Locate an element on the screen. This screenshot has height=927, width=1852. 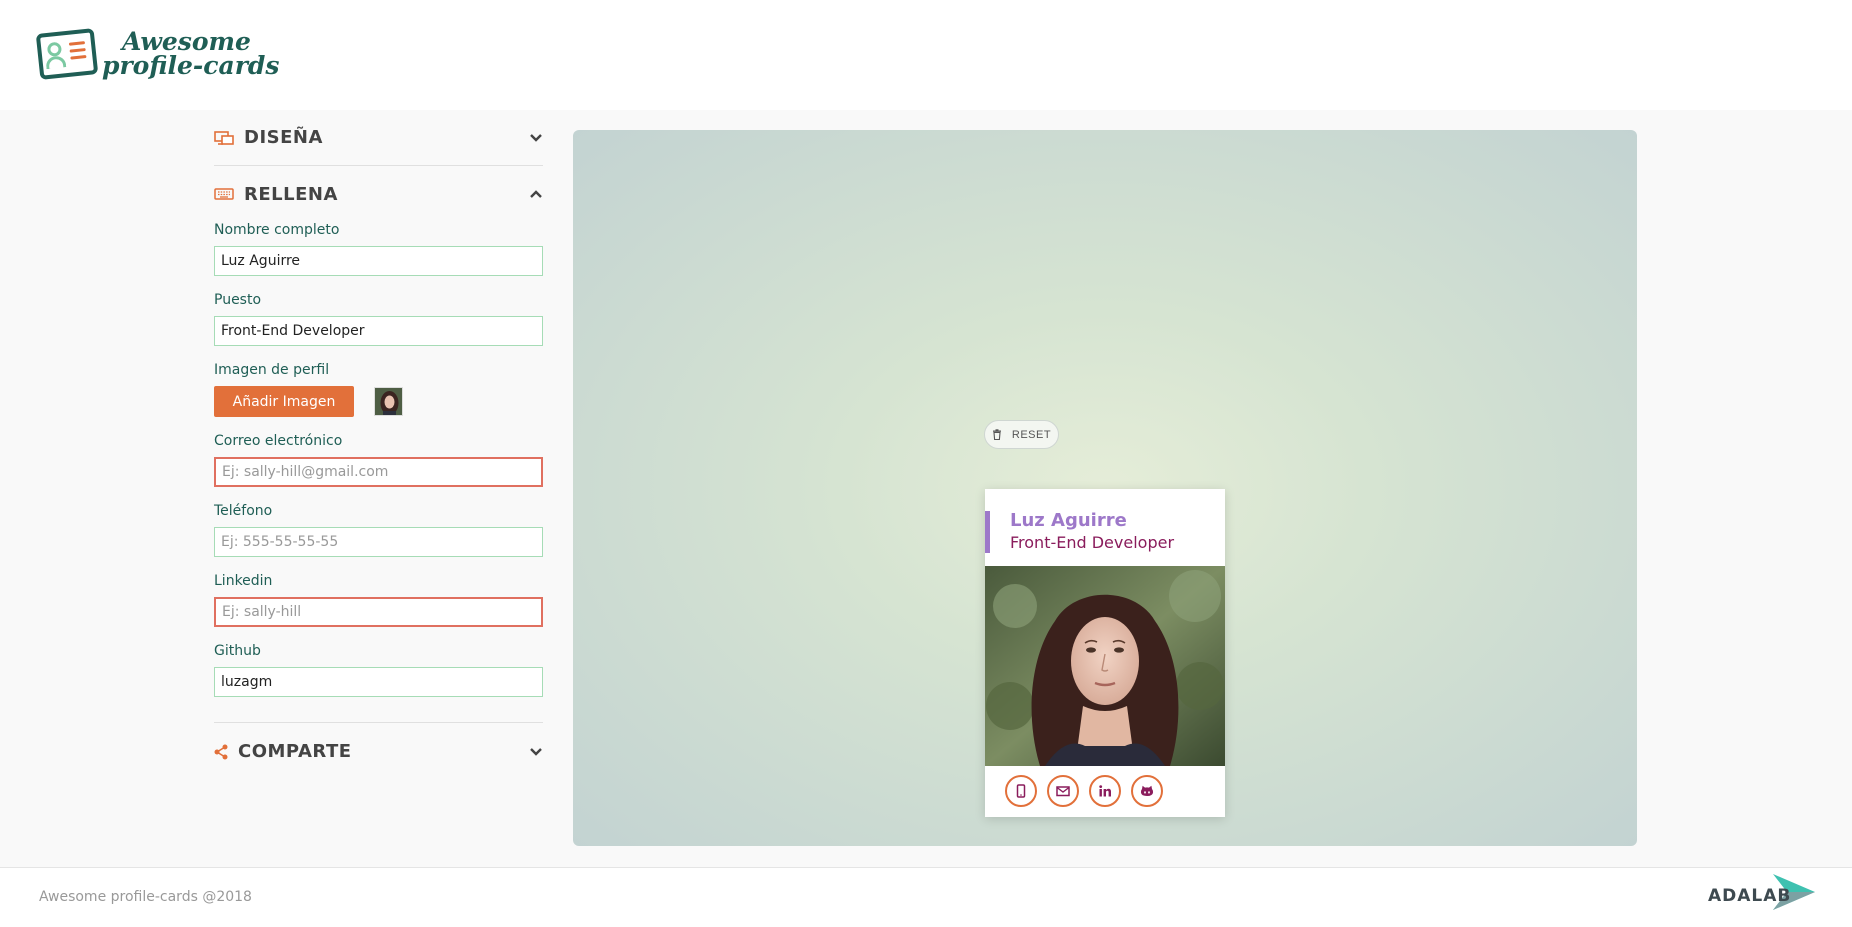
linkedin-icon is located at coordinates (1105, 791).